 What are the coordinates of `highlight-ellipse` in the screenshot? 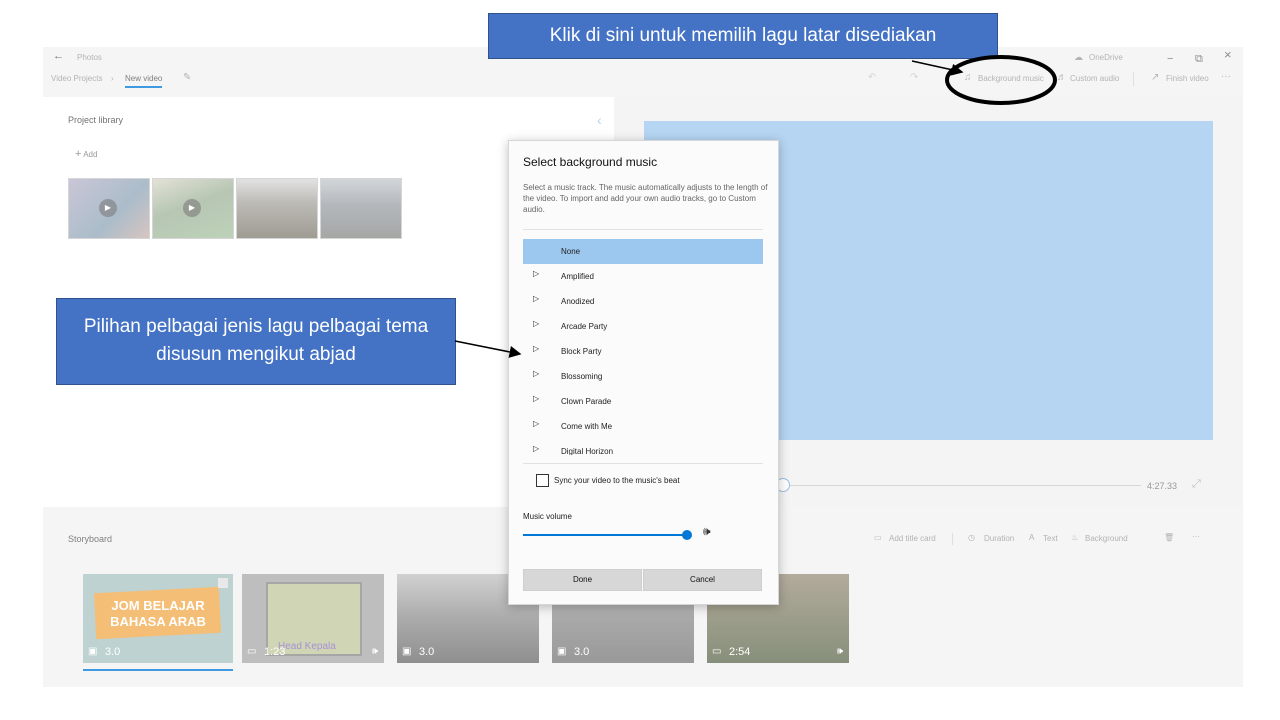 It's located at (1001, 80).